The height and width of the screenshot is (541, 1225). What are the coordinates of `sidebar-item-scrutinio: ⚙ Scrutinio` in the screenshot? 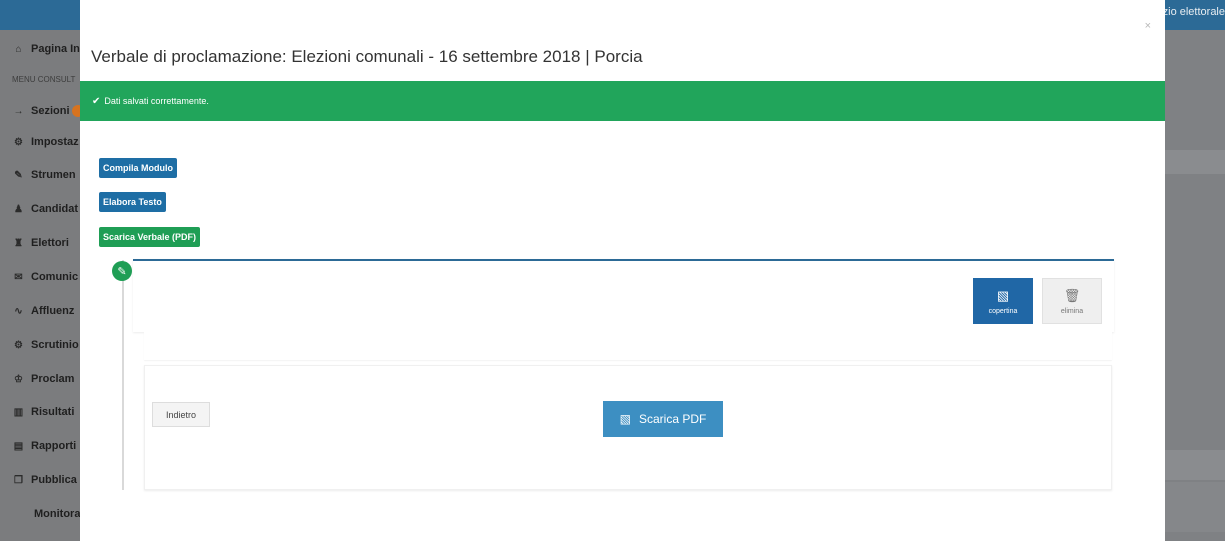 It's located at (45, 345).